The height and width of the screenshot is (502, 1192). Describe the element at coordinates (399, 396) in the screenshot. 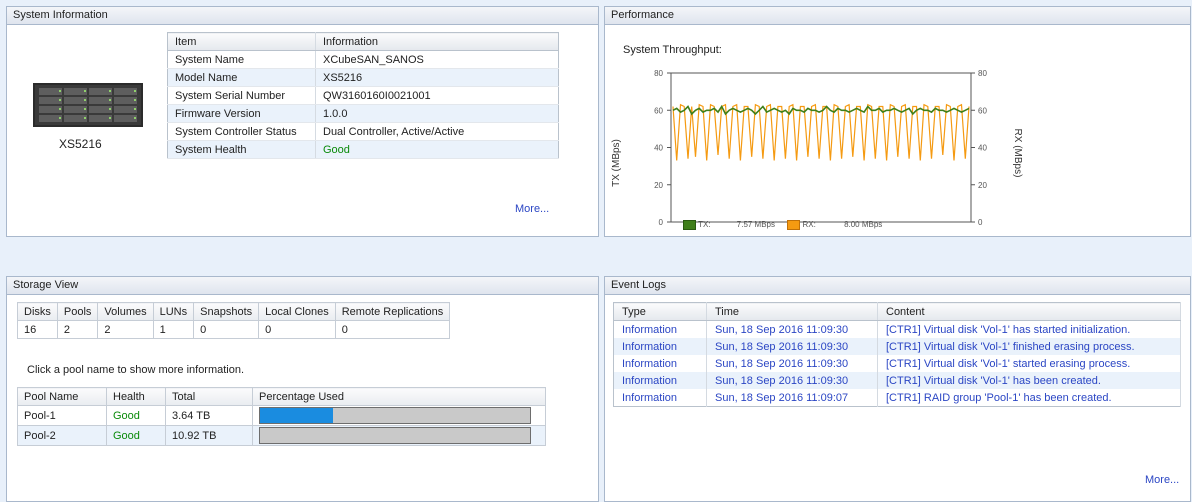

I see `column-header-percentage-used: Percentage Used` at that location.